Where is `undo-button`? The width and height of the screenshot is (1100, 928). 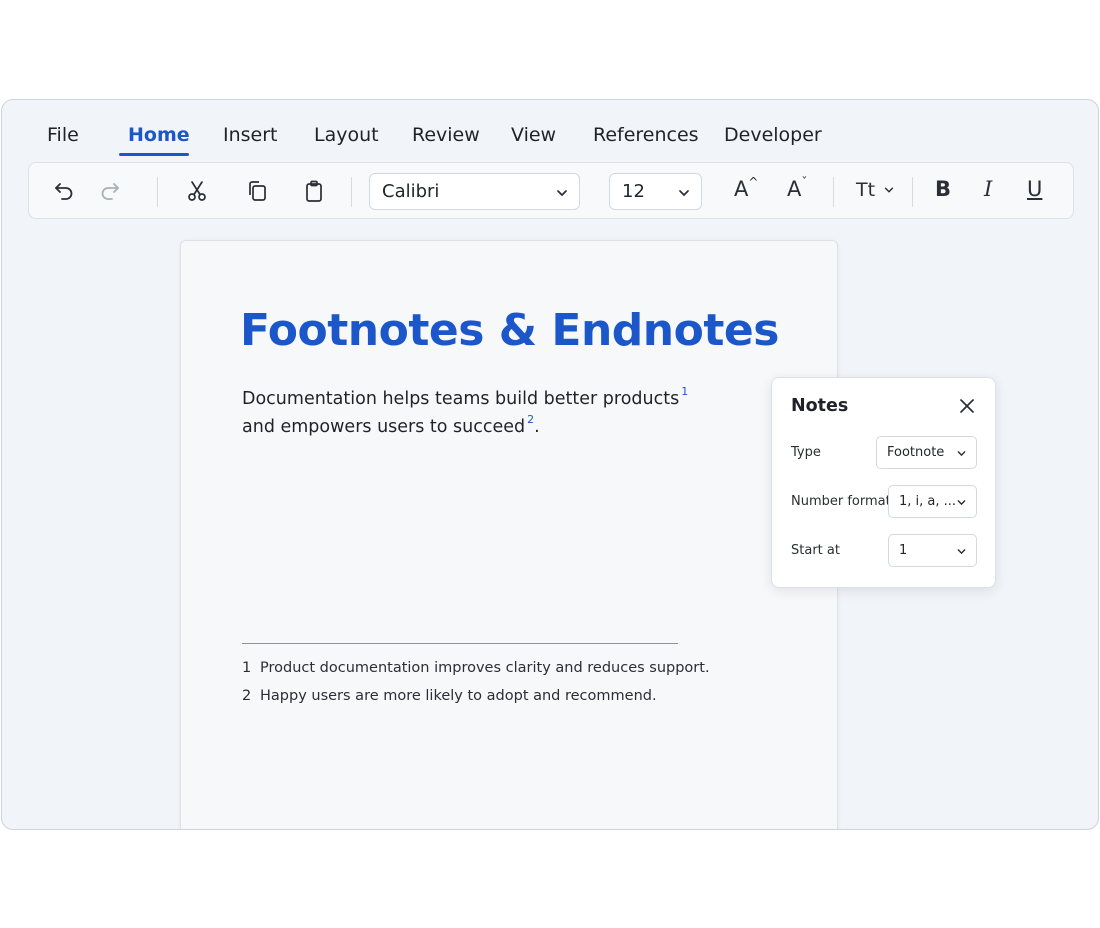 undo-button is located at coordinates (64, 191).